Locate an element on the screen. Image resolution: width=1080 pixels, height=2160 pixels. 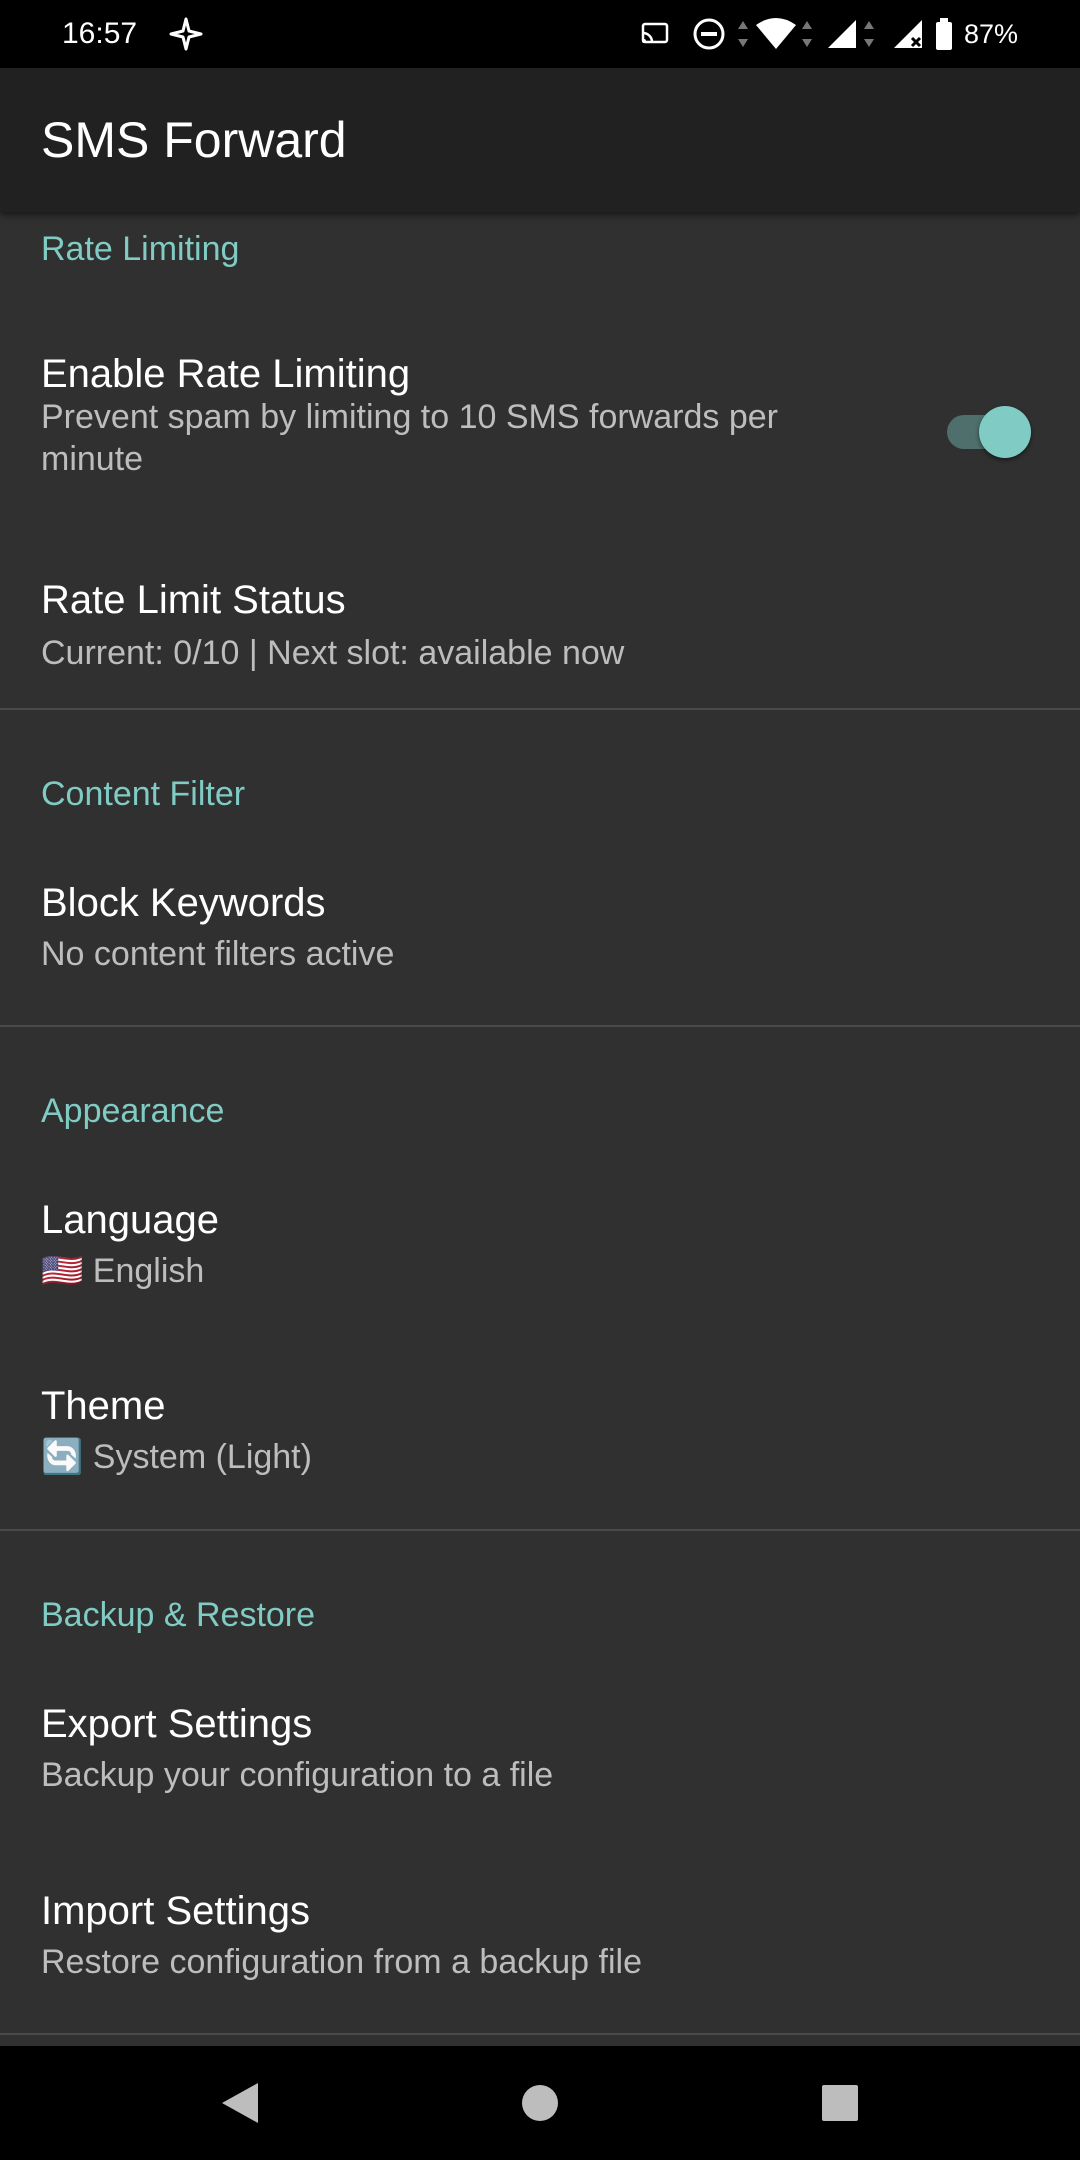
battery-percent: 87% is located at coordinates (991, 34).